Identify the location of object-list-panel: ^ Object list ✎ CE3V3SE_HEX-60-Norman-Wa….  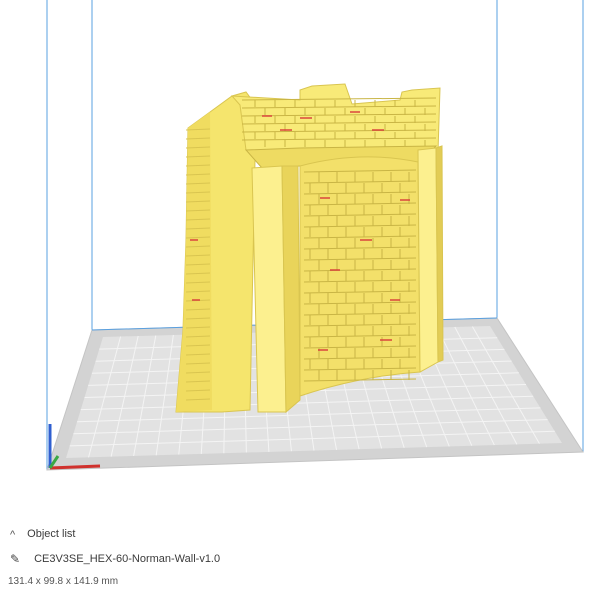
(300, 556).